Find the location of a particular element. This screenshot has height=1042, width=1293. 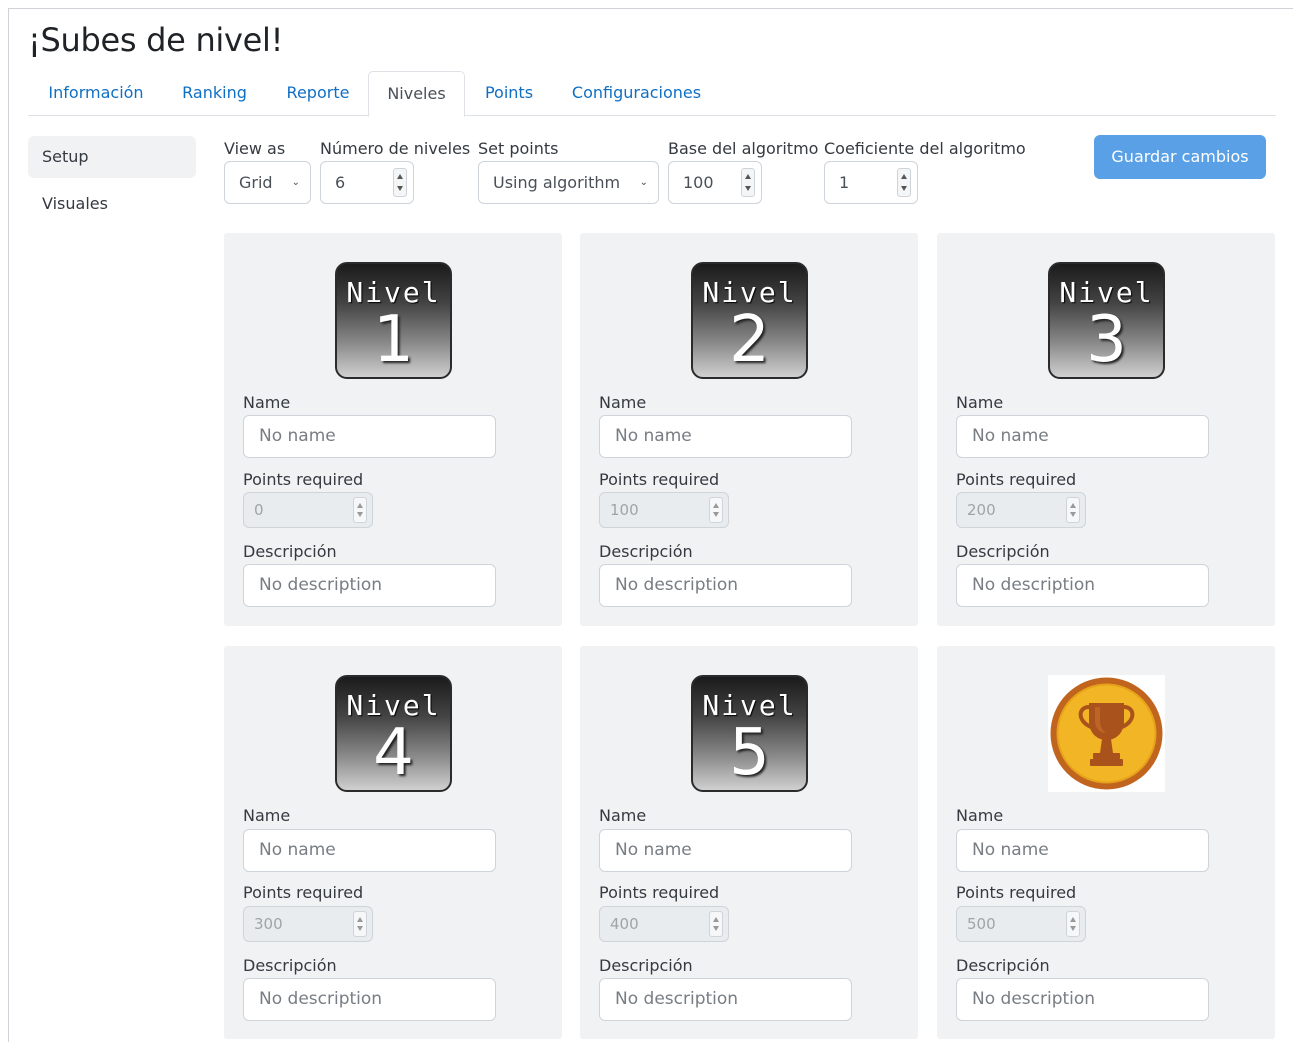

algo-base-value: 100 is located at coordinates (698, 182).